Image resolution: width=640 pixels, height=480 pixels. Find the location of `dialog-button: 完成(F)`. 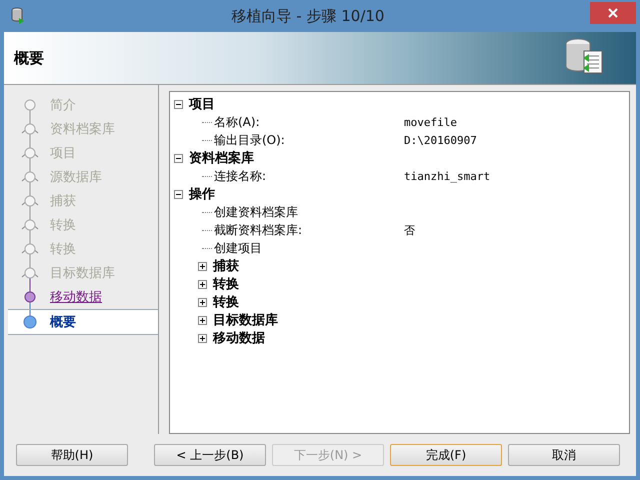

dialog-button: 完成(F) is located at coordinates (446, 455).